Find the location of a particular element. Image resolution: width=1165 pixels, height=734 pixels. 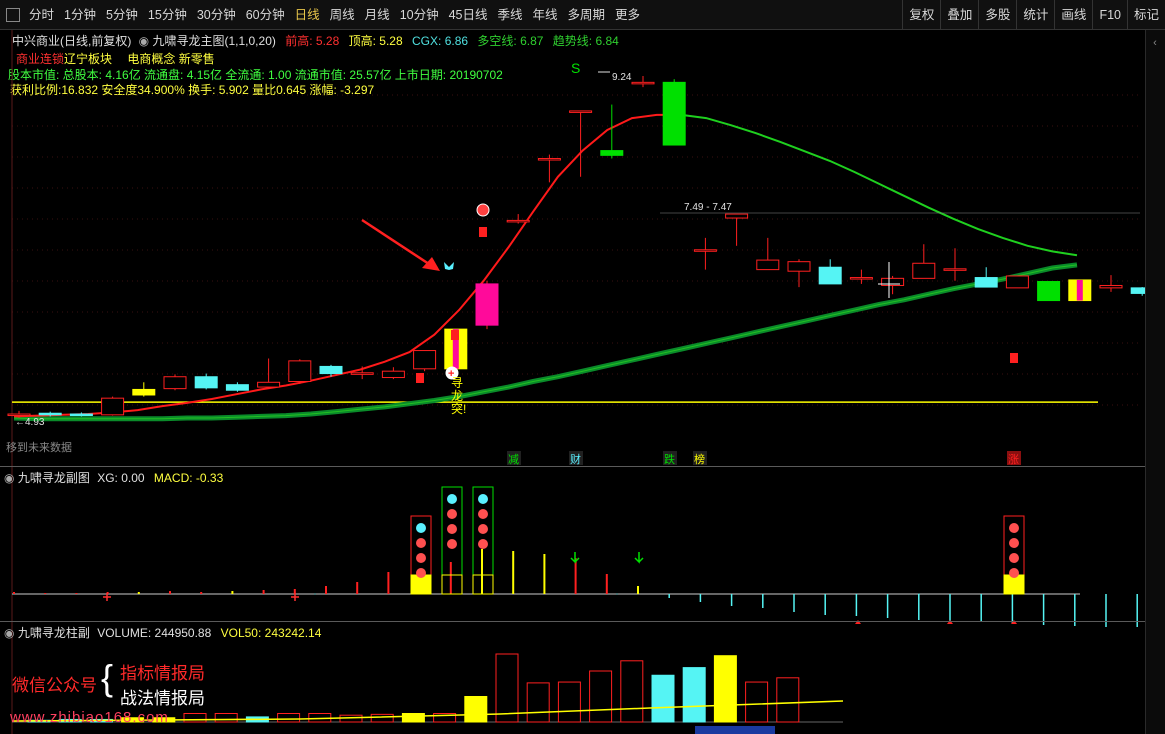

xg-label: XG: is located at coordinates (107, 478).